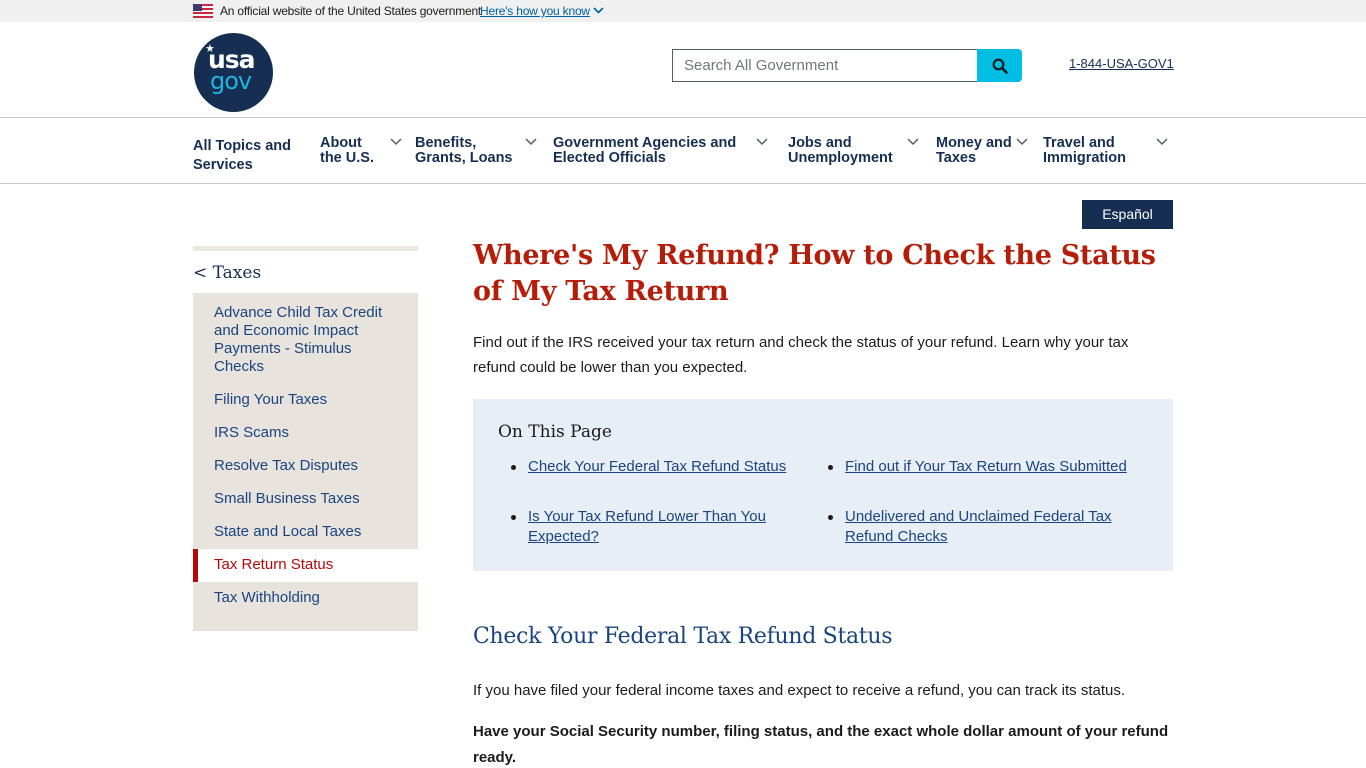 The image size is (1366, 768). What do you see at coordinates (242, 146) in the screenshot?
I see `nav-label-line1: All Topics and` at bounding box center [242, 146].